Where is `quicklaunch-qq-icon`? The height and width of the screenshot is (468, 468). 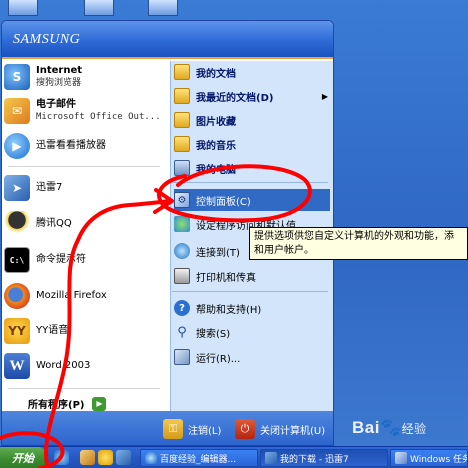
quicklaunch-qq-icon is located at coordinates (105, 457).